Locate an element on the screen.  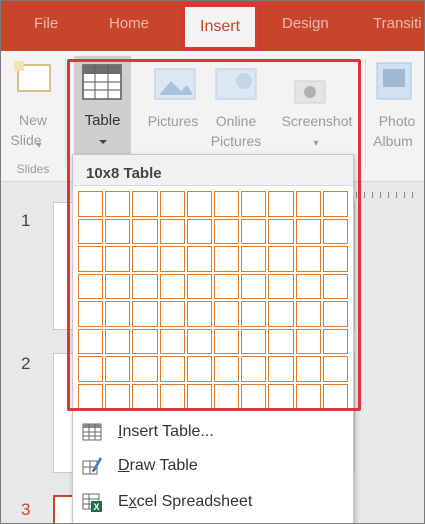
excel-spreadsheet-label: Excel Spreadsheet is located at coordinates (185, 501).